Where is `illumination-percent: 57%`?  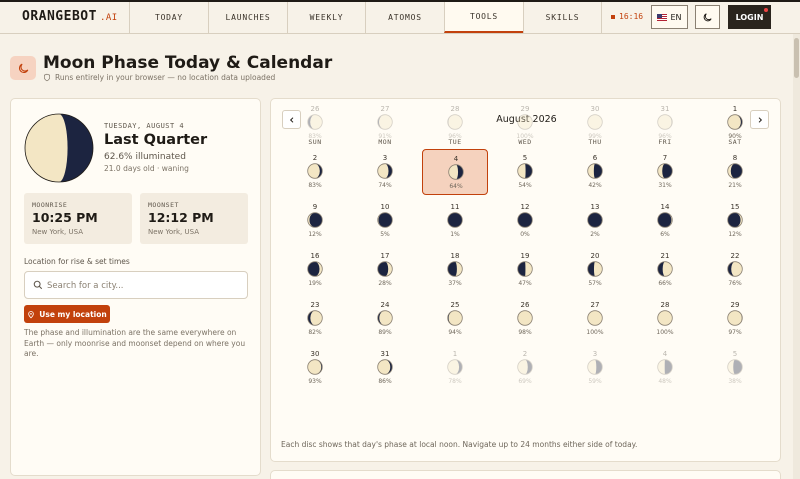 illumination-percent: 57% is located at coordinates (595, 283).